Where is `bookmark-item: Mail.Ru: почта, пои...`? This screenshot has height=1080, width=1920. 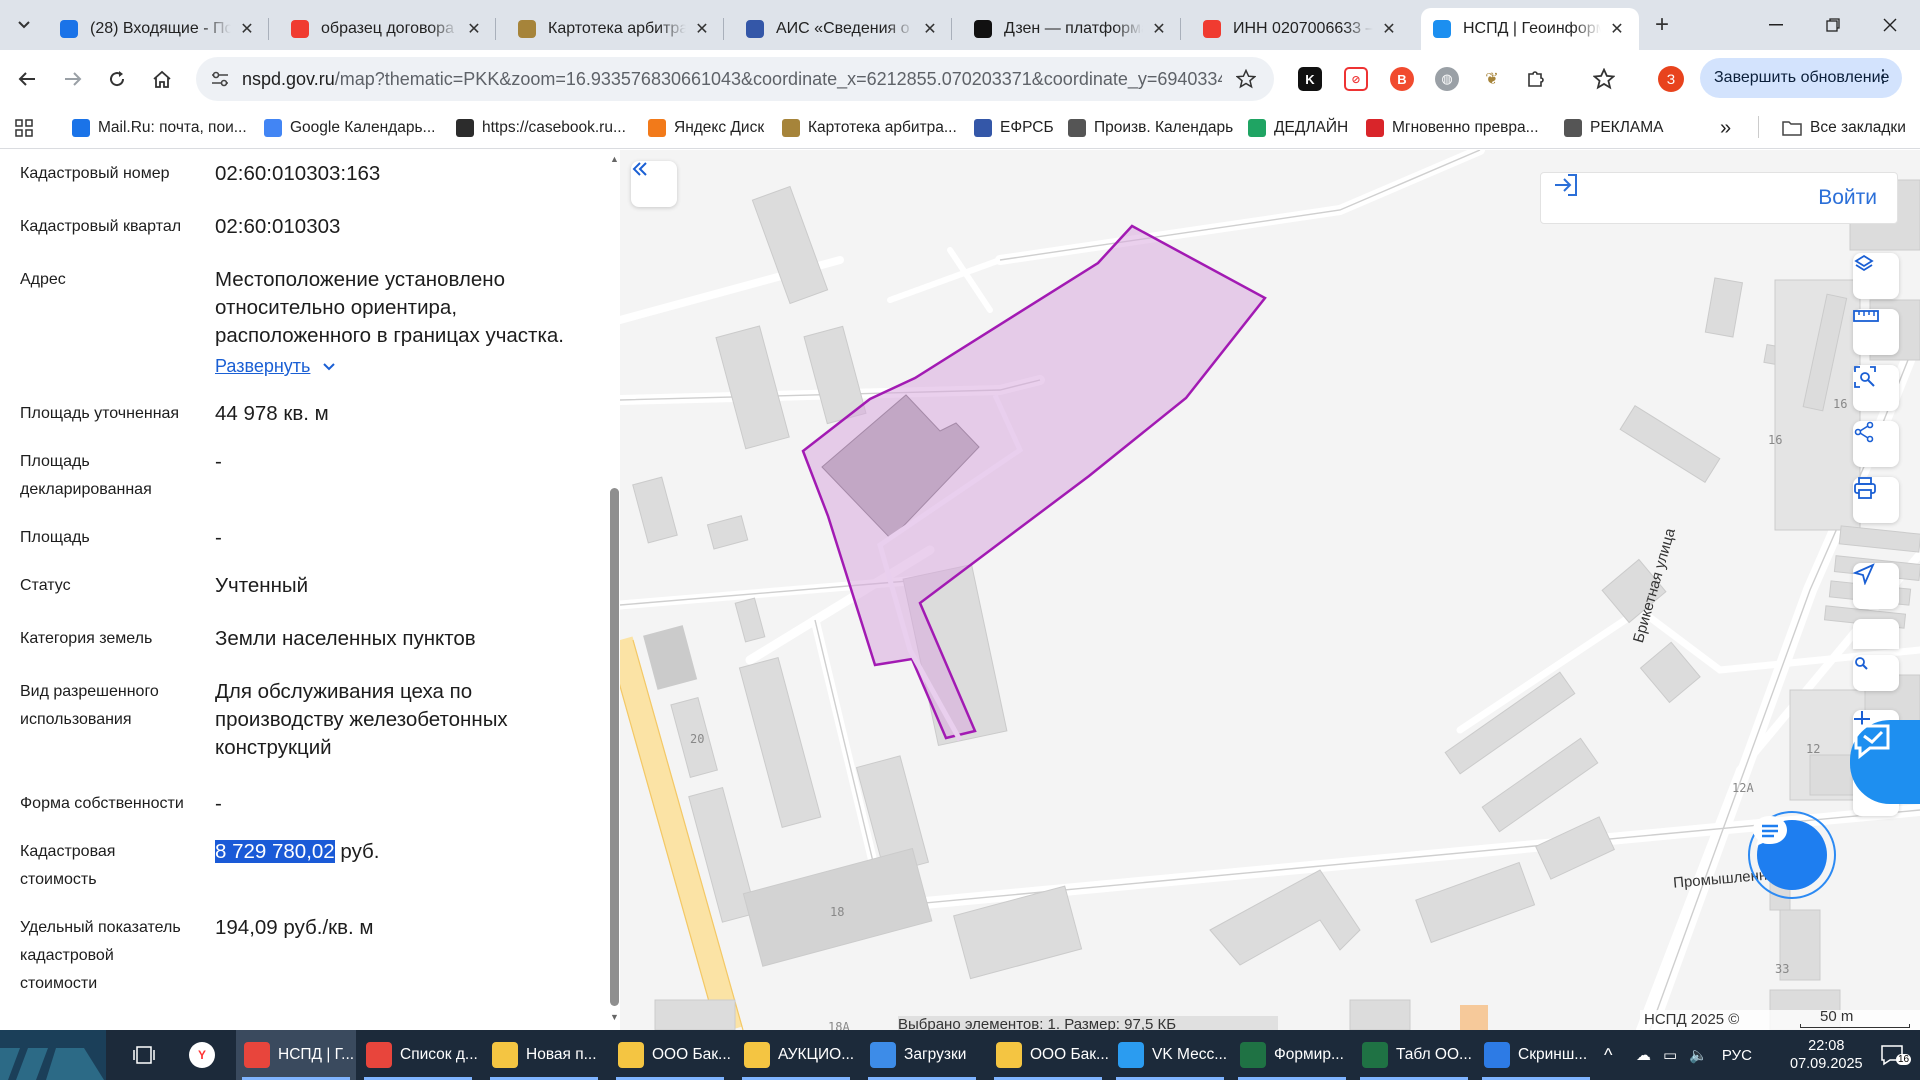
bookmark-item: Mail.Ru: почта, пои... is located at coordinates (159, 128).